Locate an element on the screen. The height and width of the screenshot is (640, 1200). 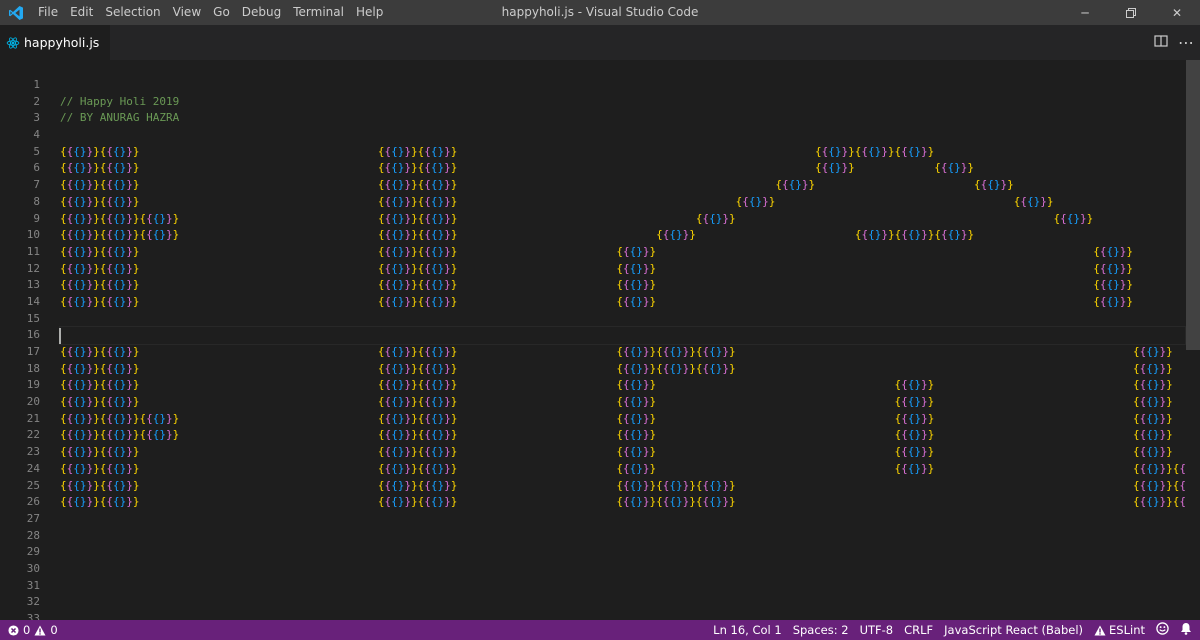
eslint-label: ESLint is located at coordinates (1127, 630).